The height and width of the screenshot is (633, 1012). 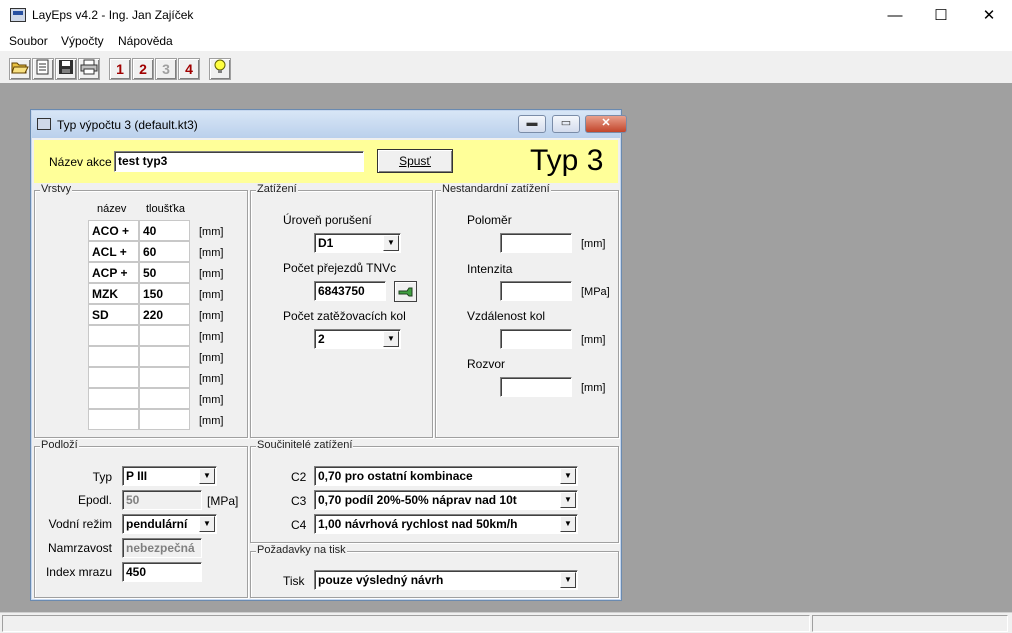 What do you see at coordinates (357, 339) in the screenshot?
I see `kola-select: 2 ▼` at bounding box center [357, 339].